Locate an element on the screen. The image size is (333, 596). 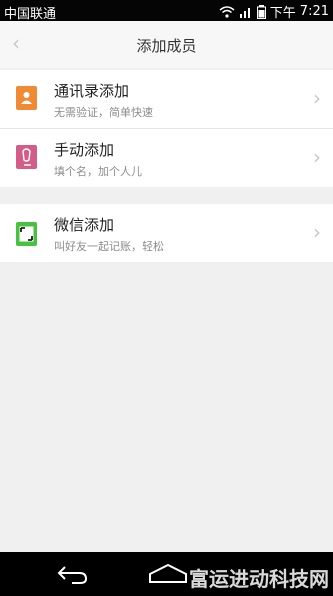
back-arrow-icon is located at coordinates (73, 574).